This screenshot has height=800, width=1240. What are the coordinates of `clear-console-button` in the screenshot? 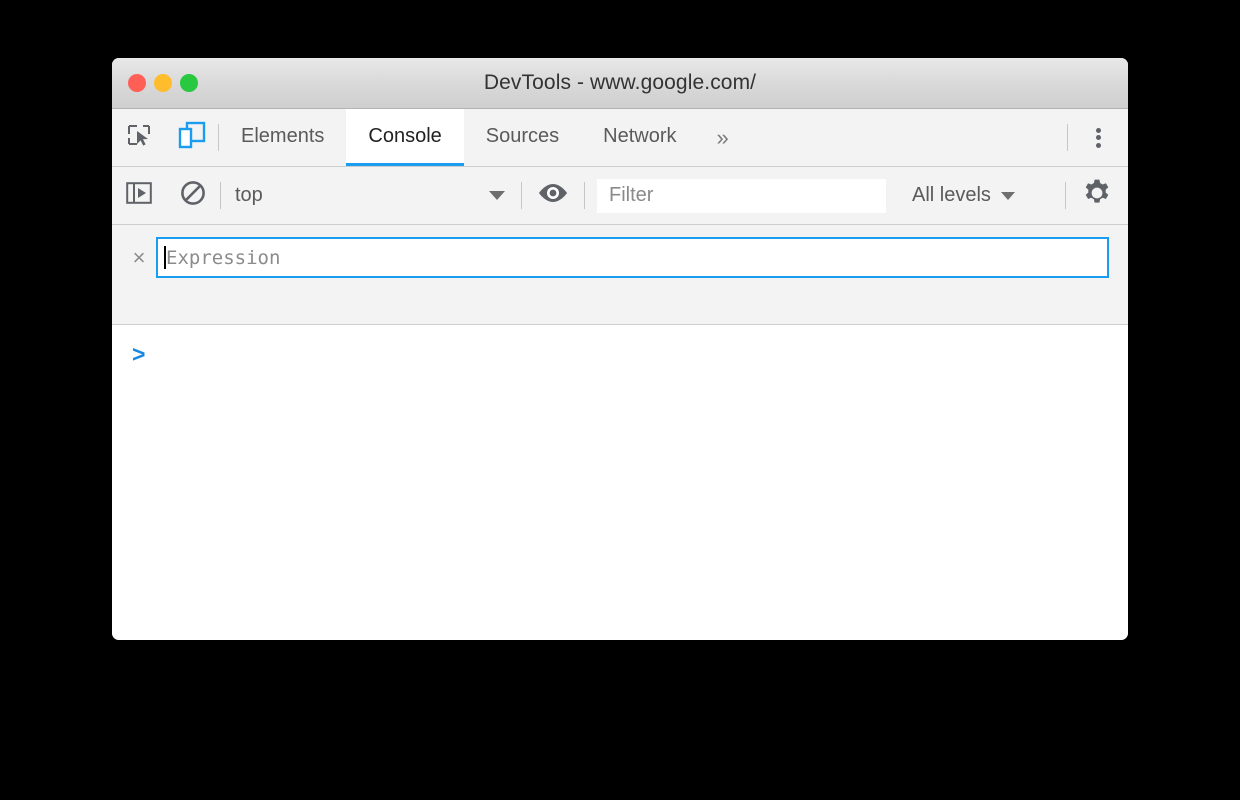 It's located at (193, 195).